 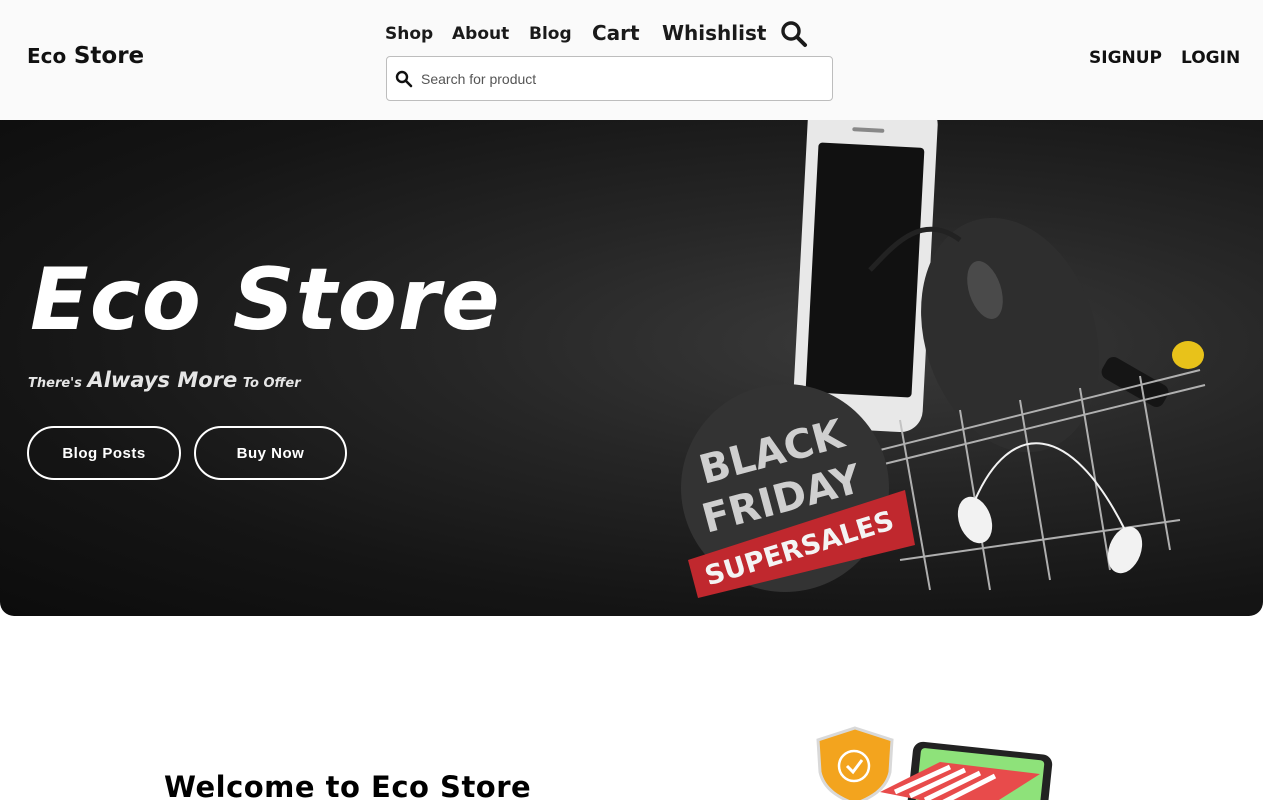 I want to click on shopping-device-icon, so click(x=966, y=770).